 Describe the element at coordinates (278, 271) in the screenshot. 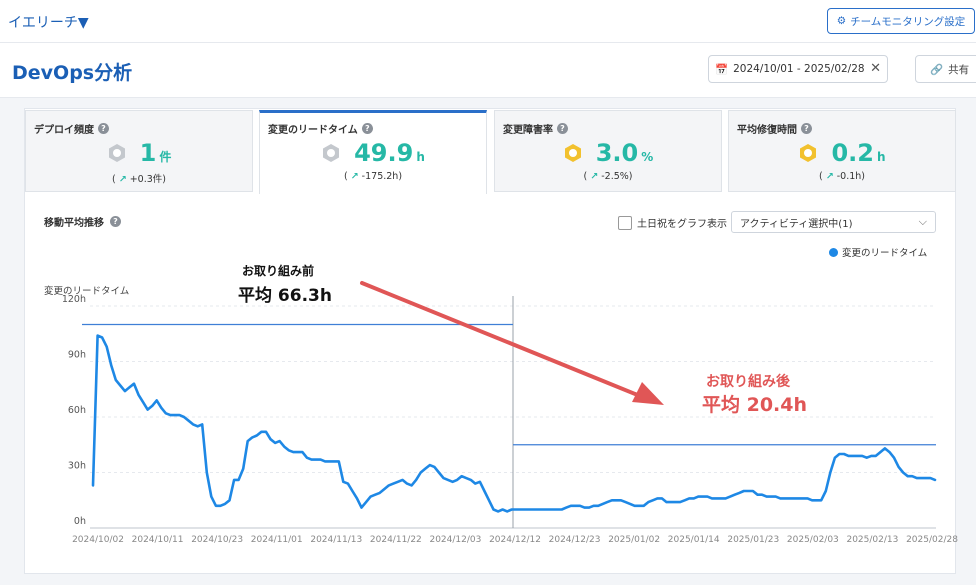

I see `before-annotation-label: お取り組み前` at that location.